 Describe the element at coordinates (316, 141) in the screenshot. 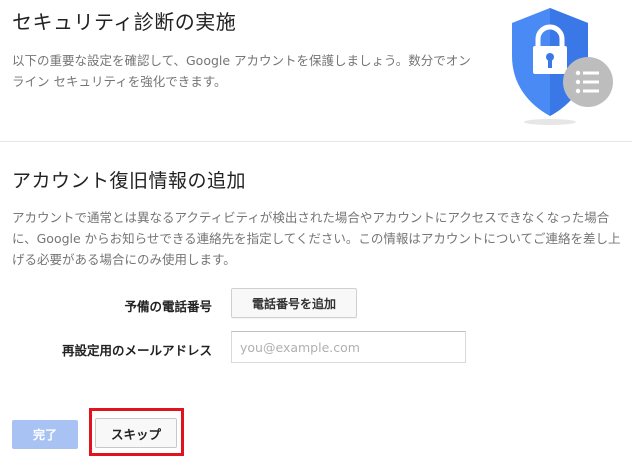

I see `section-divider` at that location.